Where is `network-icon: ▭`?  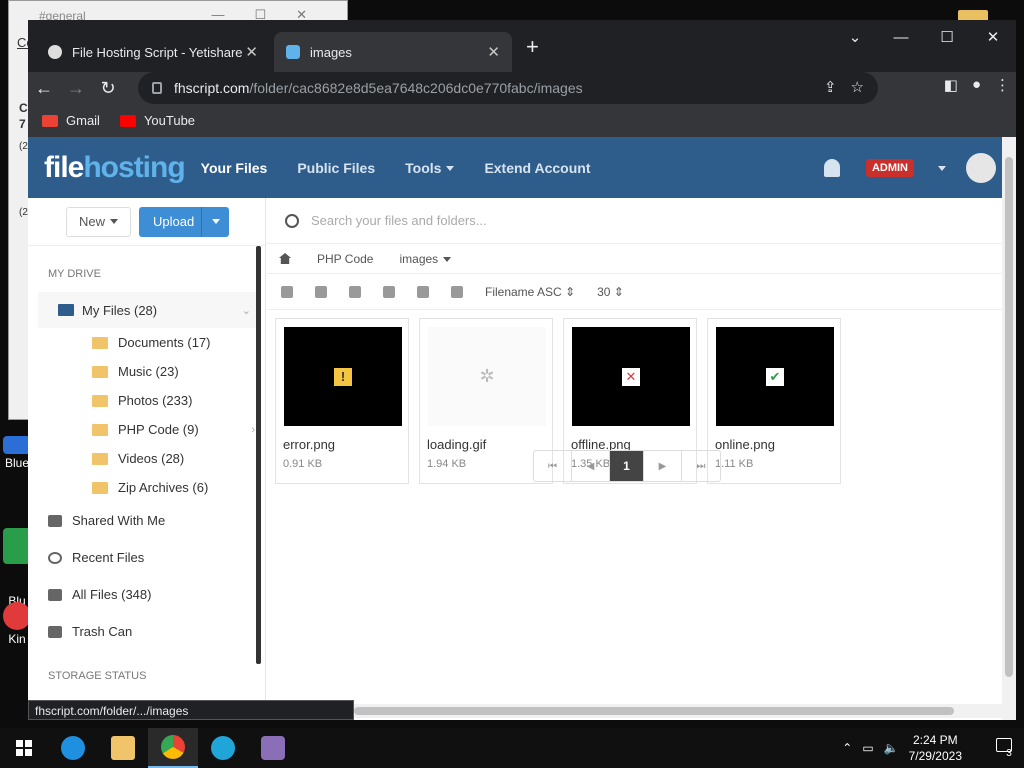 network-icon: ▭ is located at coordinates (867, 748).